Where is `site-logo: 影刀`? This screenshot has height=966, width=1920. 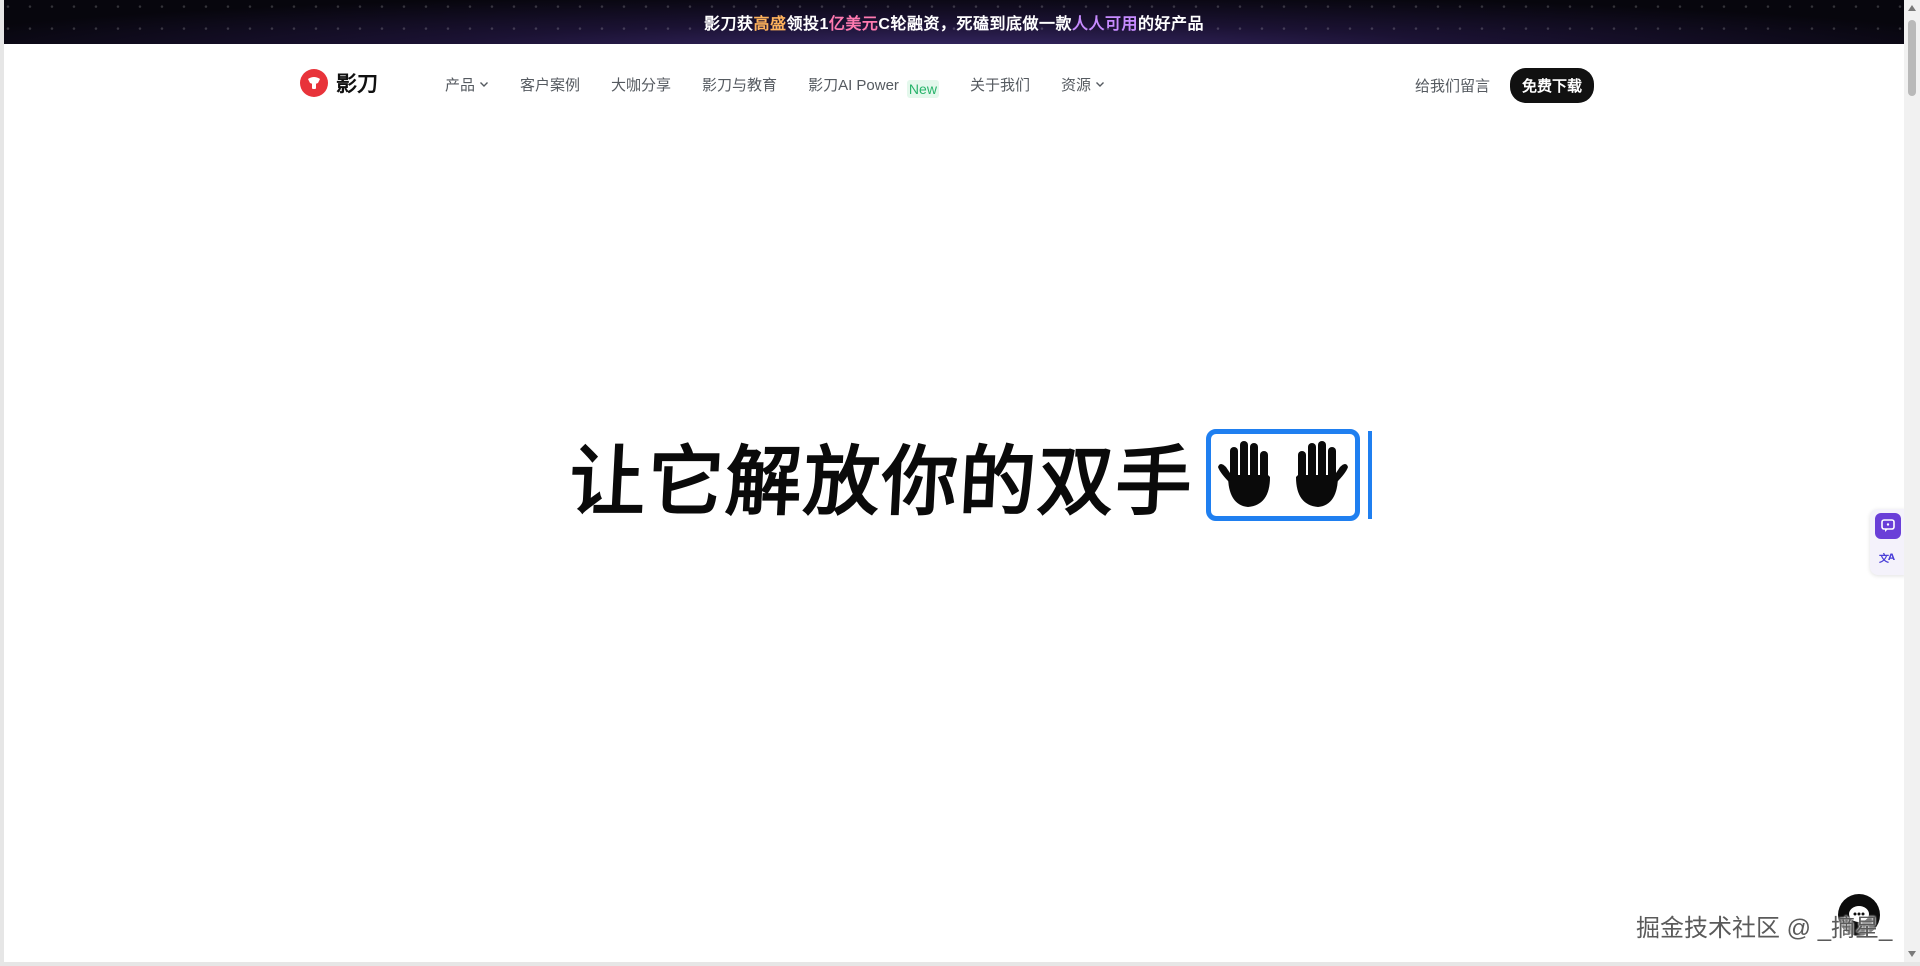
site-logo: 影刀 is located at coordinates (339, 83).